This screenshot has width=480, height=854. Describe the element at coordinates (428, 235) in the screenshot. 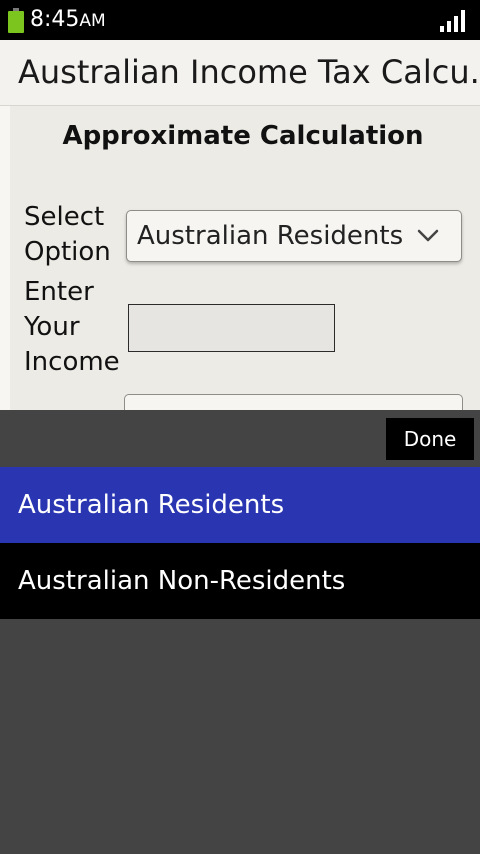

I see `chevron-down-icon` at that location.